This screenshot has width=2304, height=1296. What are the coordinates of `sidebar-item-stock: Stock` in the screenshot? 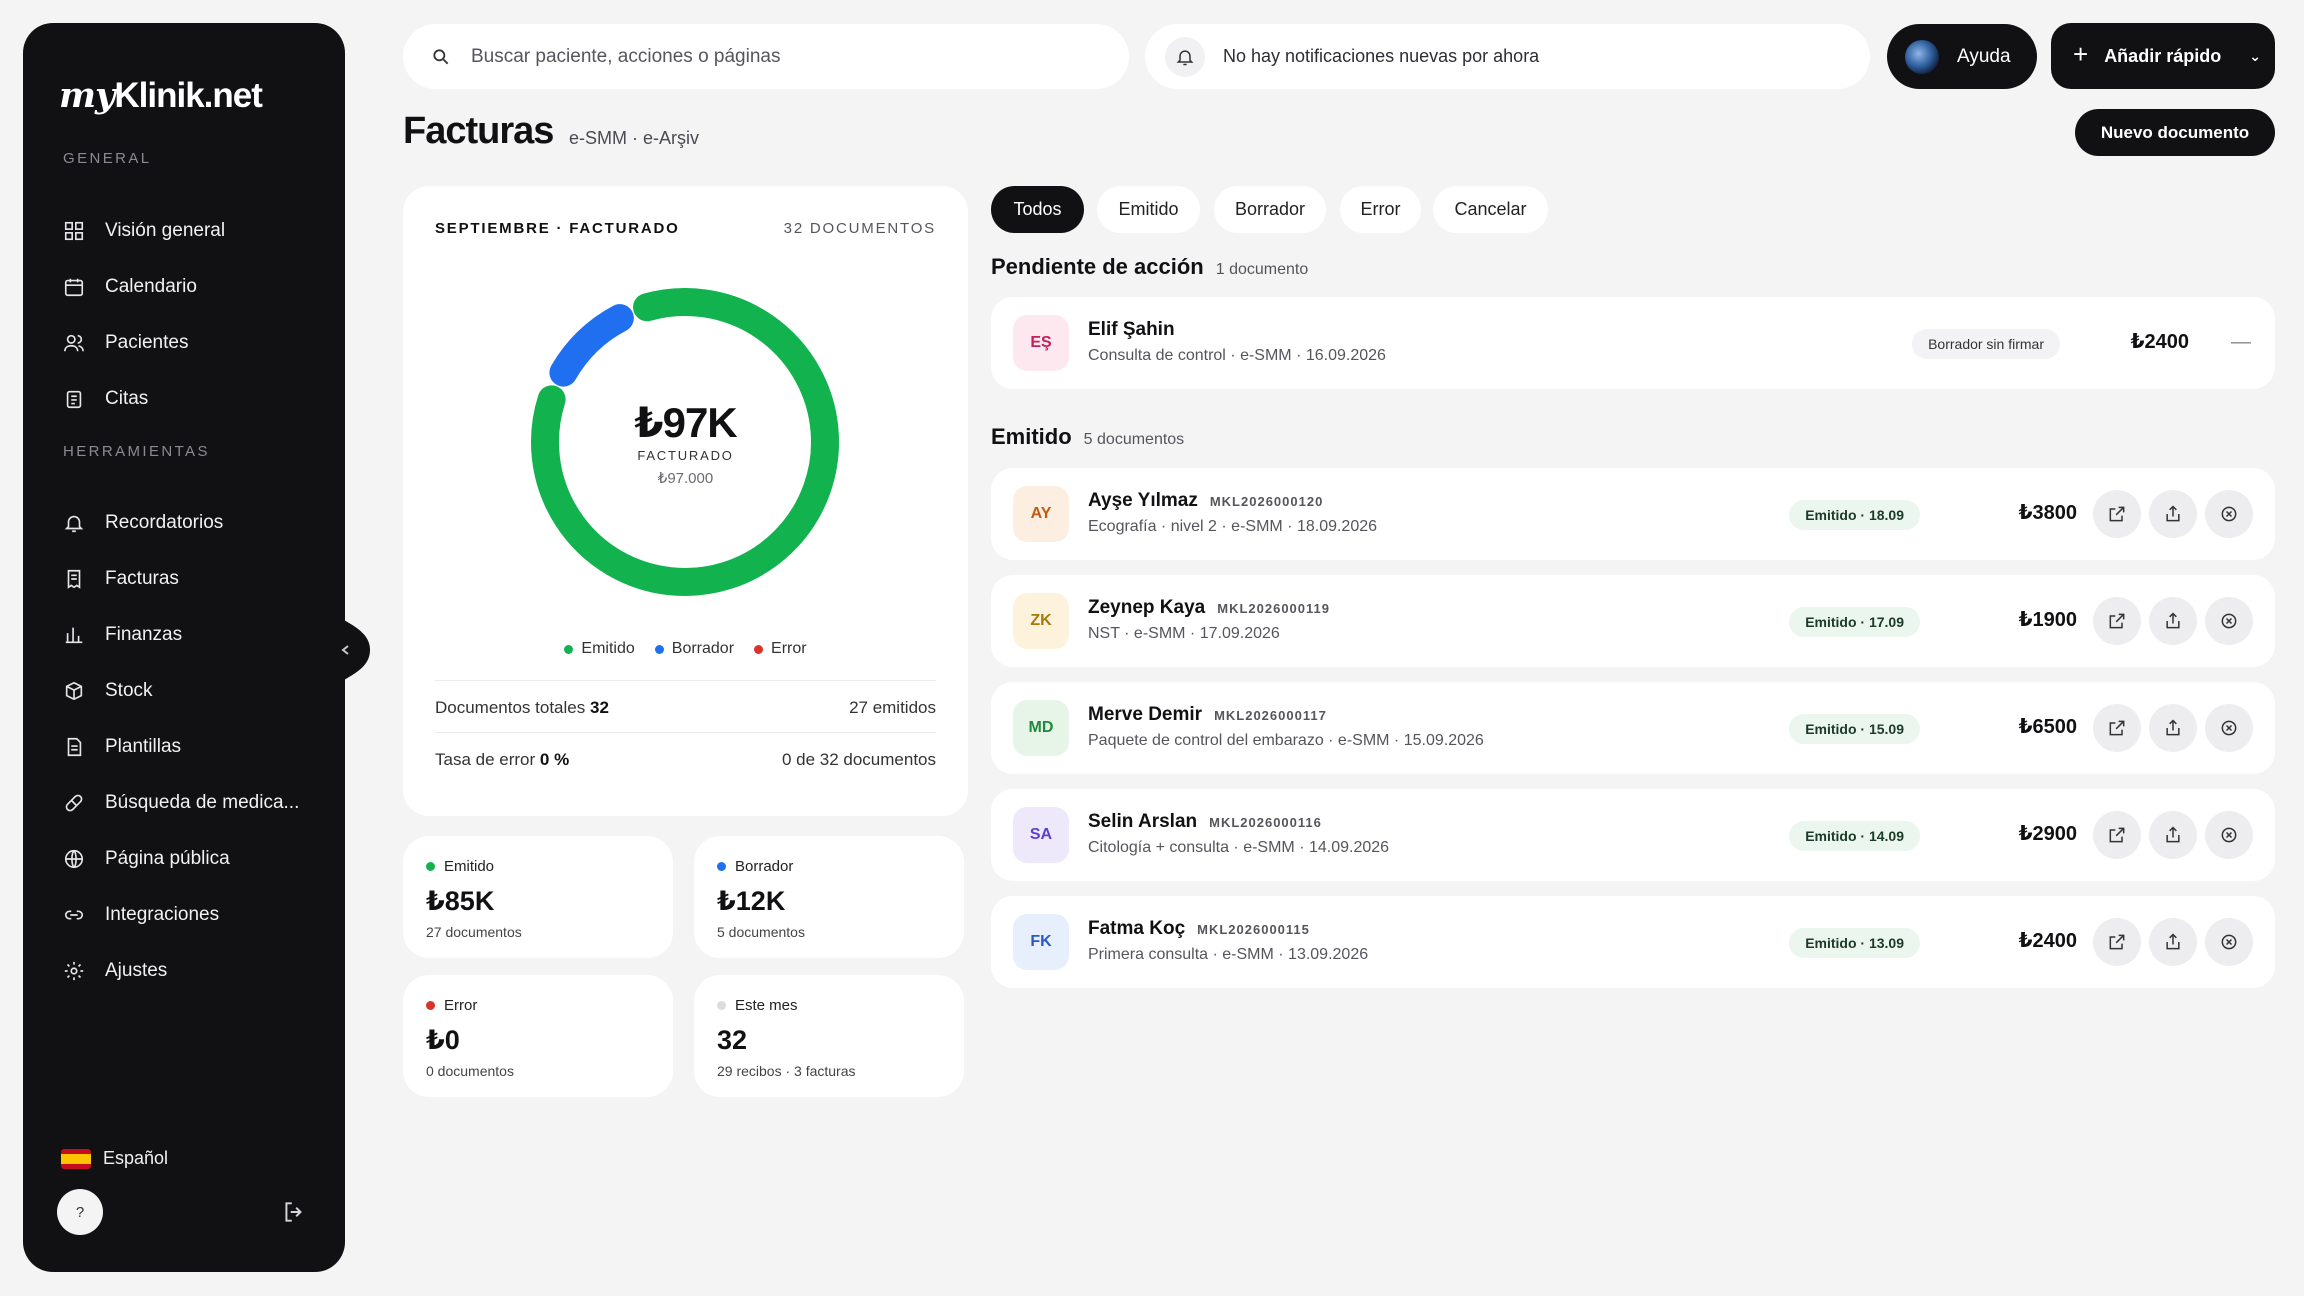 It's located at (193, 691).